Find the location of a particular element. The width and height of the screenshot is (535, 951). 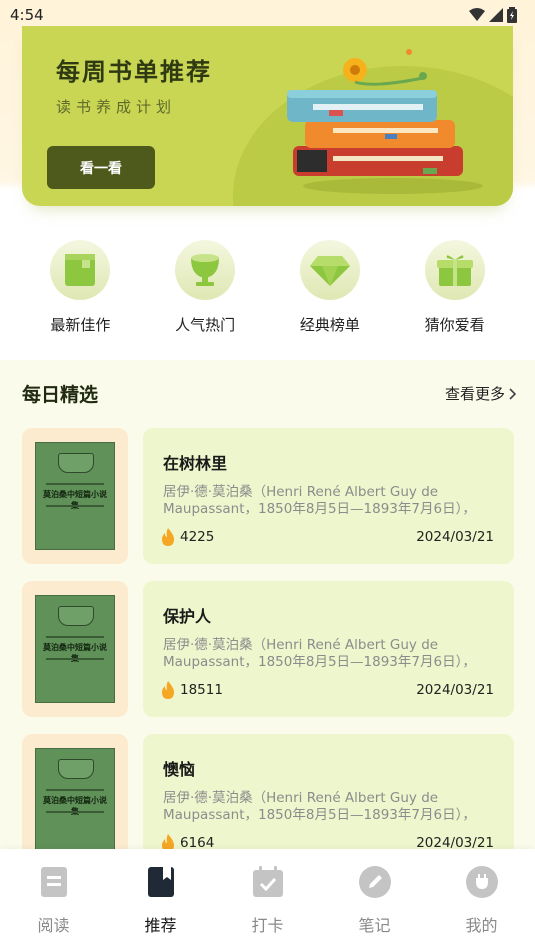

tab-profile: 我的 is located at coordinates (482, 900).